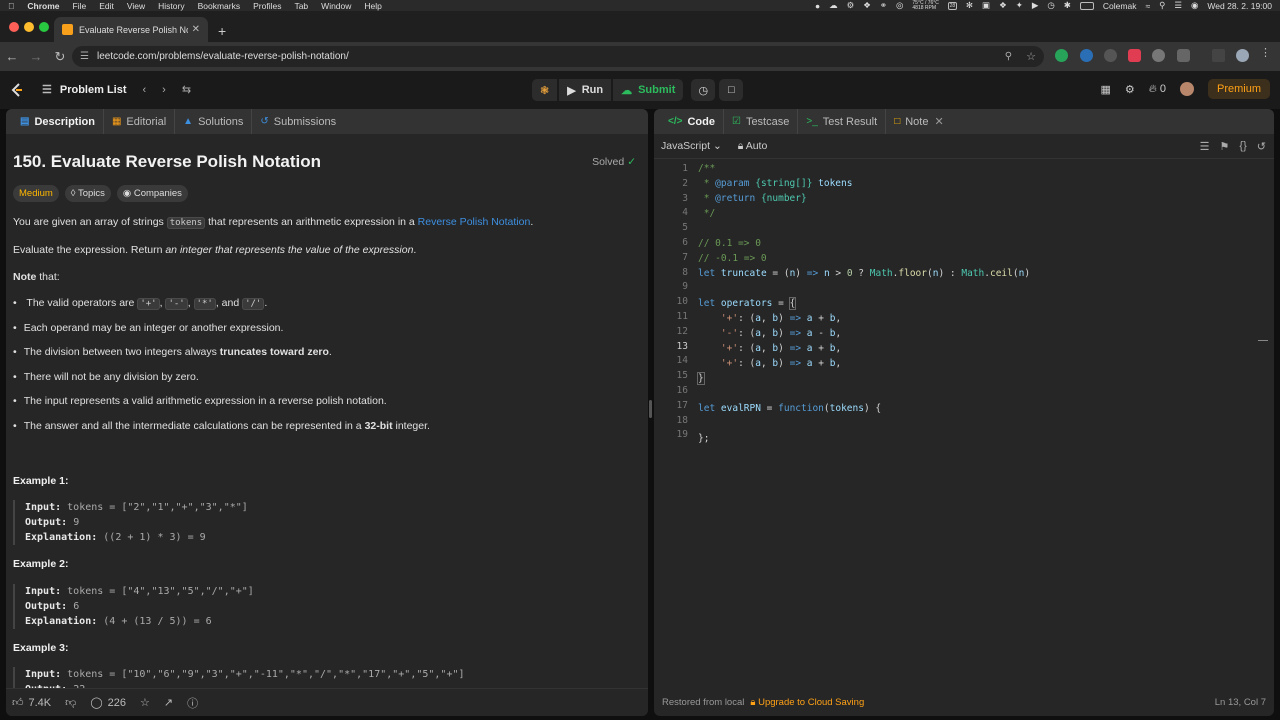 This screenshot has height=720, width=1280. Describe the element at coordinates (1050, 5) in the screenshot. I see `clock-icon: ◷` at that location.